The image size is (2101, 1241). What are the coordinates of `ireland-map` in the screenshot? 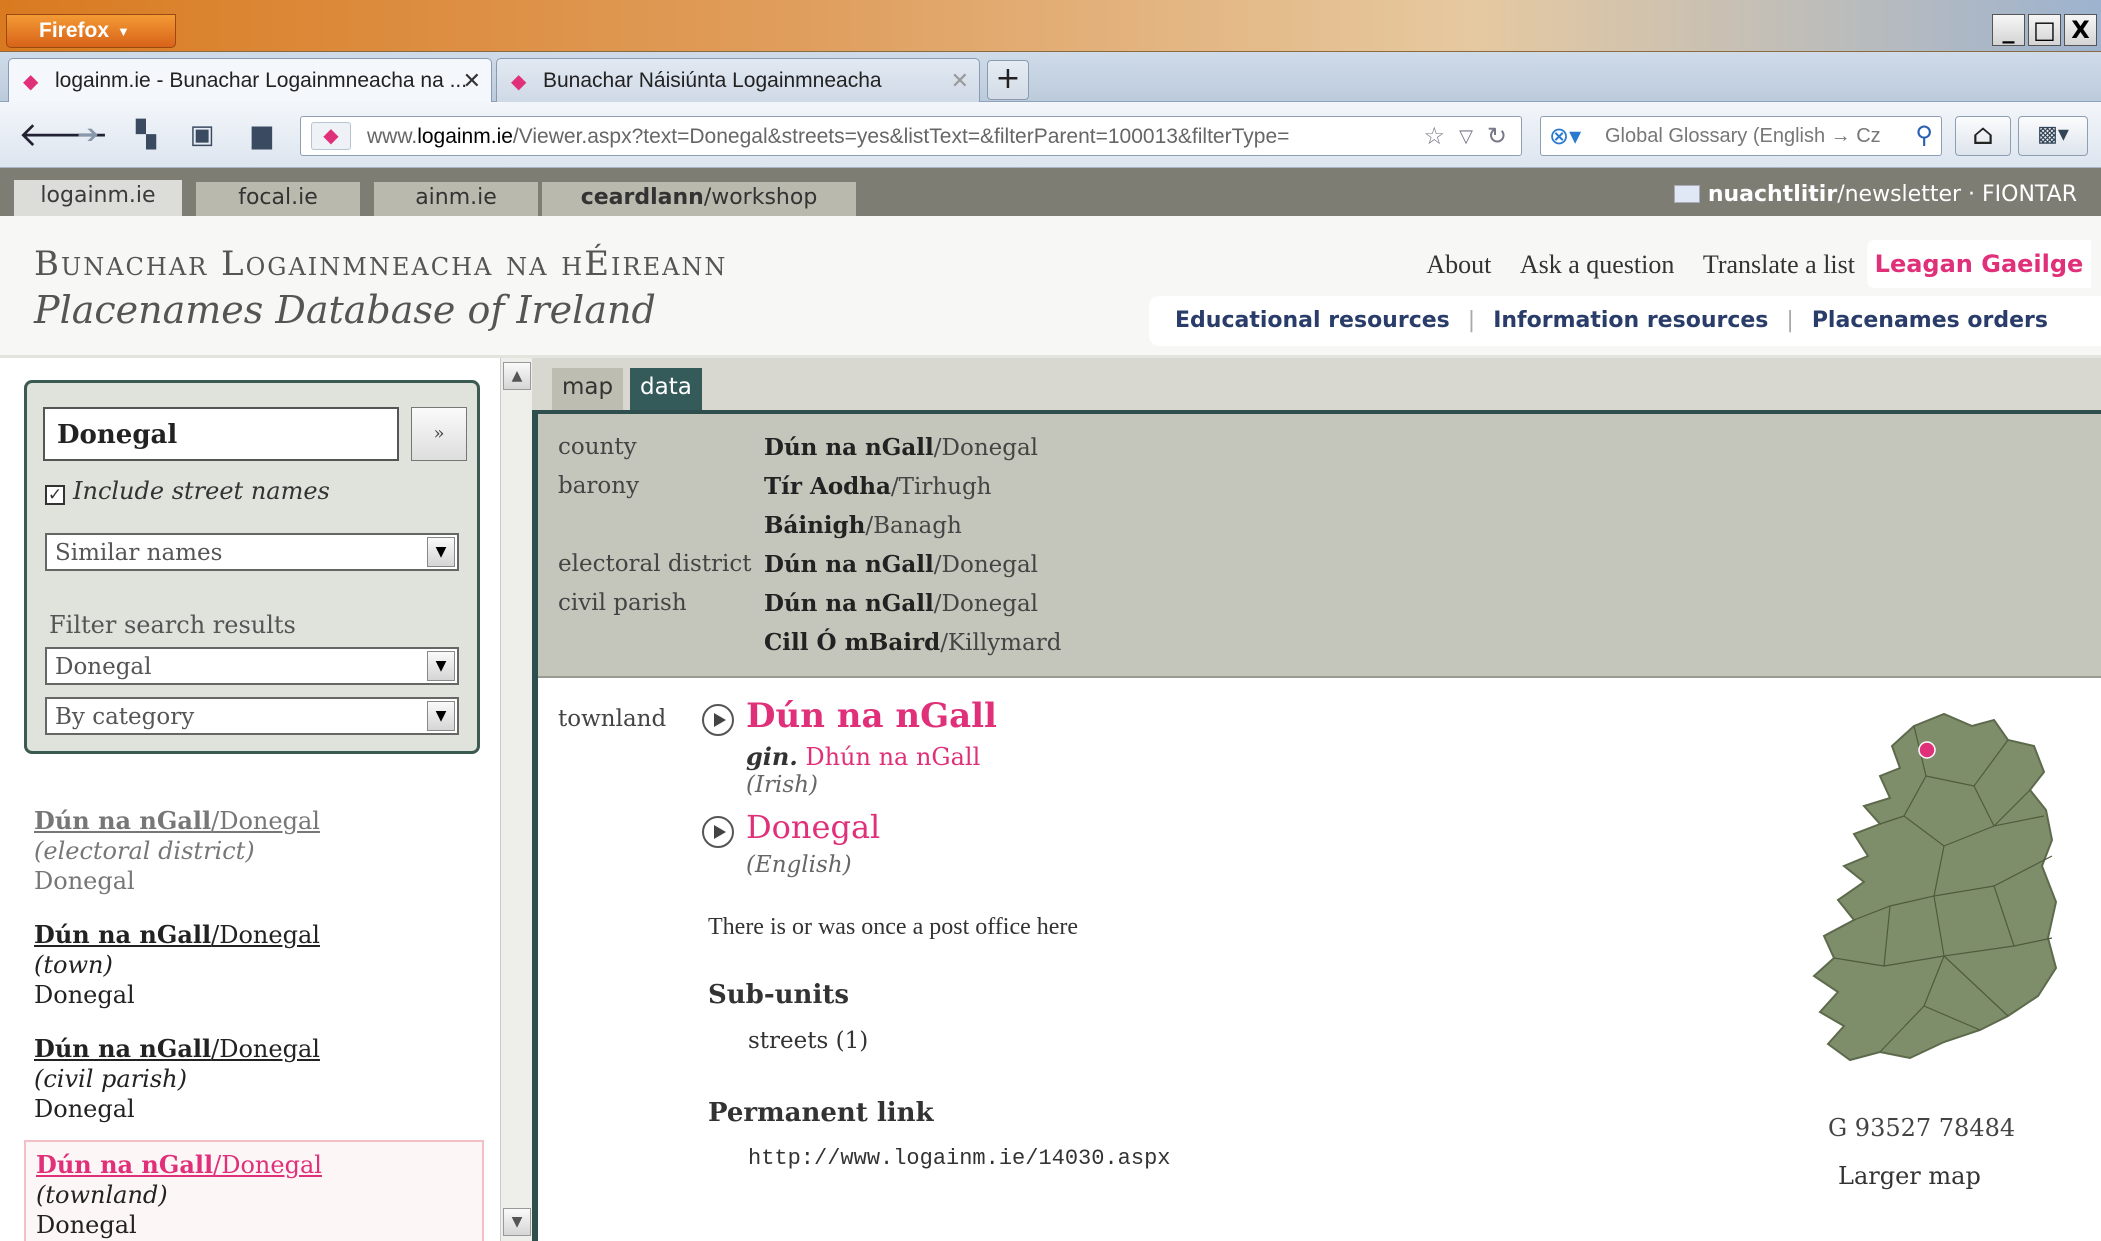 It's located at (1939, 886).